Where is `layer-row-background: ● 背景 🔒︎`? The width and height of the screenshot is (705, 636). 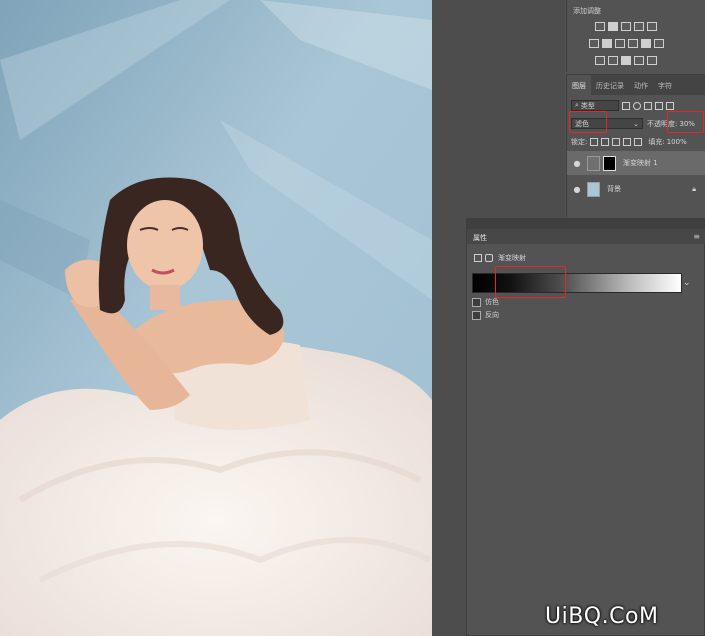 layer-row-background: ● 背景 🔒︎ is located at coordinates (636, 189).